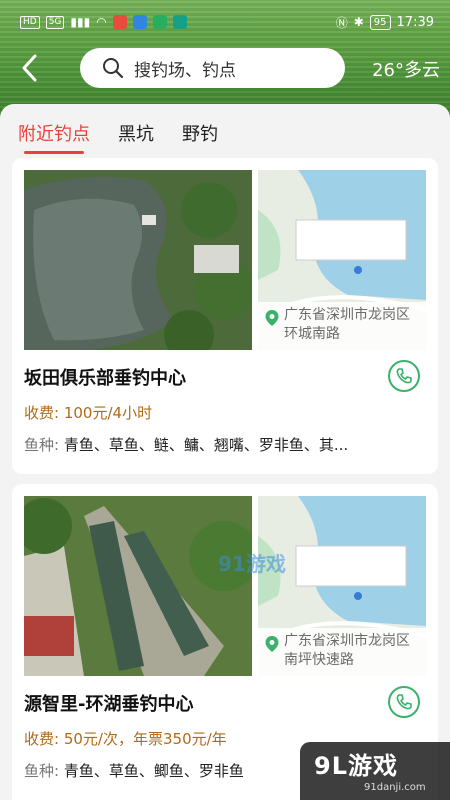  What do you see at coordinates (252, 564) in the screenshot?
I see `watermark-overlay: 91游戏` at bounding box center [252, 564].